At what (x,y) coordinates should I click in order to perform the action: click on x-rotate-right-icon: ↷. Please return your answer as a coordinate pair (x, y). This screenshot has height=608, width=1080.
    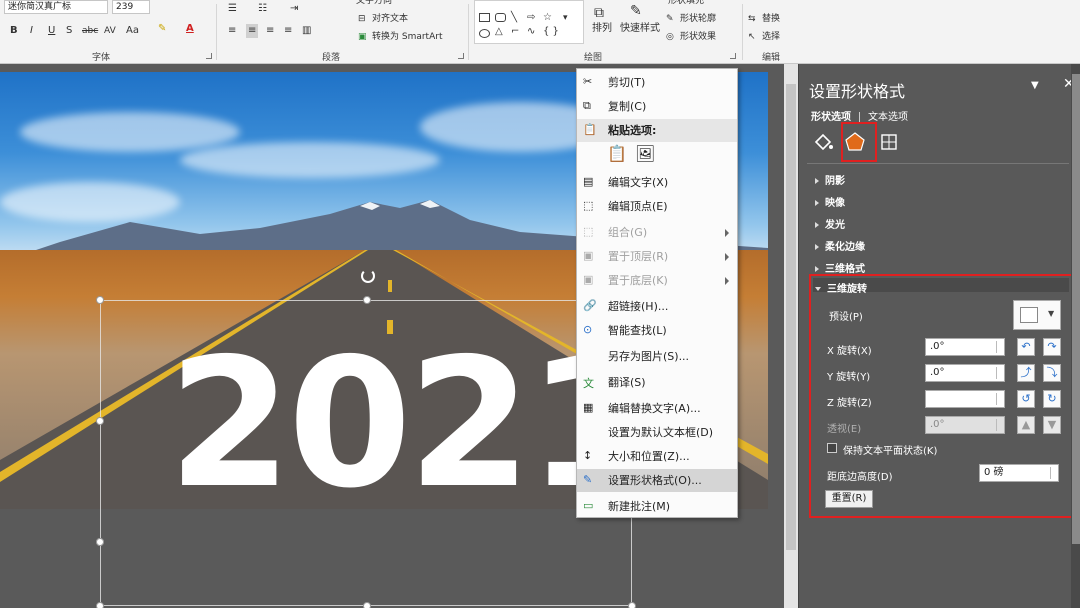
    Looking at the image, I should click on (1052, 347).